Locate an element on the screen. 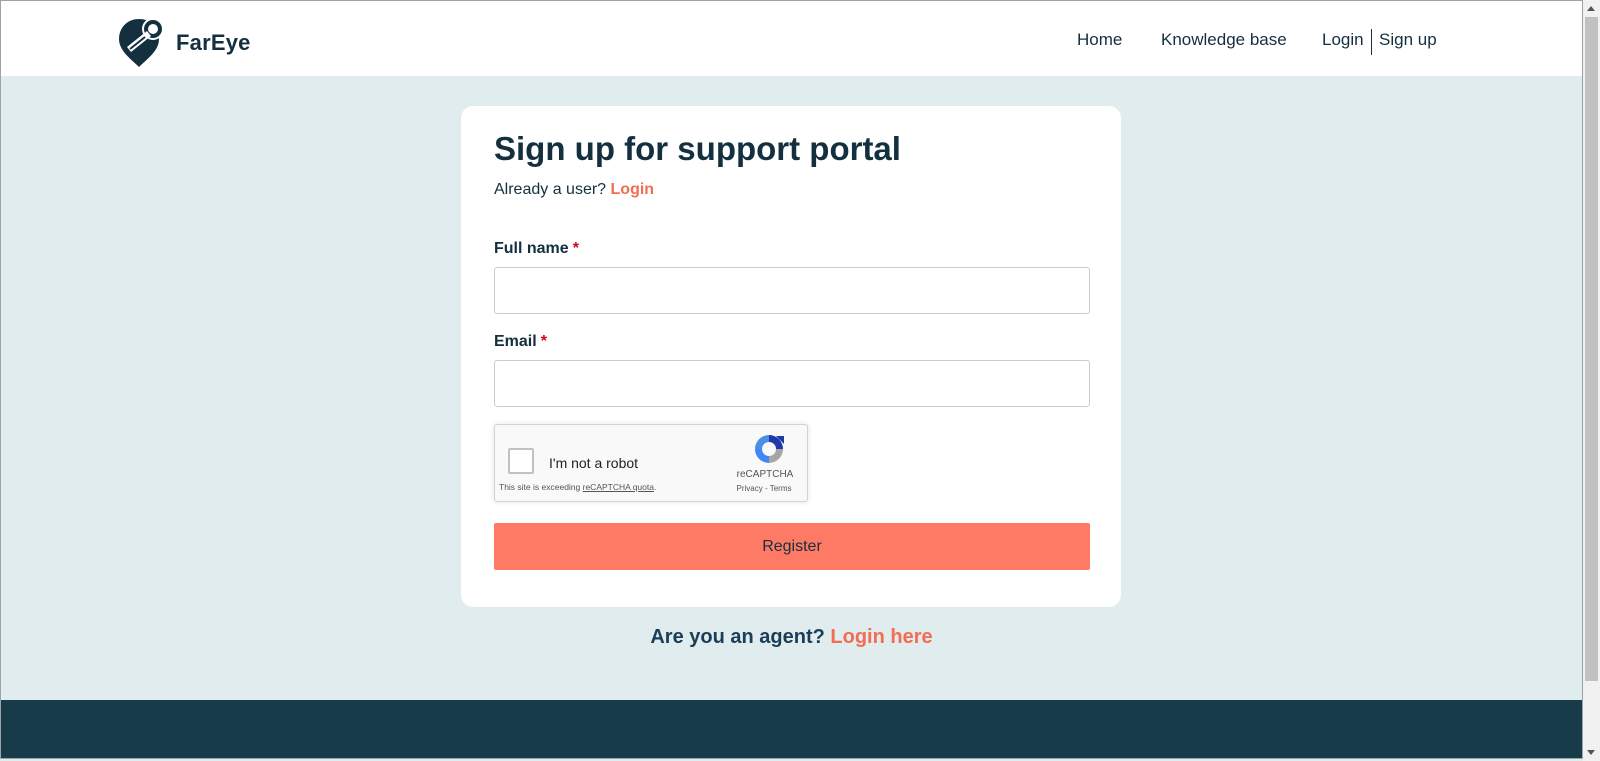 The width and height of the screenshot is (1600, 761). full-name-label-text: Full name is located at coordinates (531, 248).